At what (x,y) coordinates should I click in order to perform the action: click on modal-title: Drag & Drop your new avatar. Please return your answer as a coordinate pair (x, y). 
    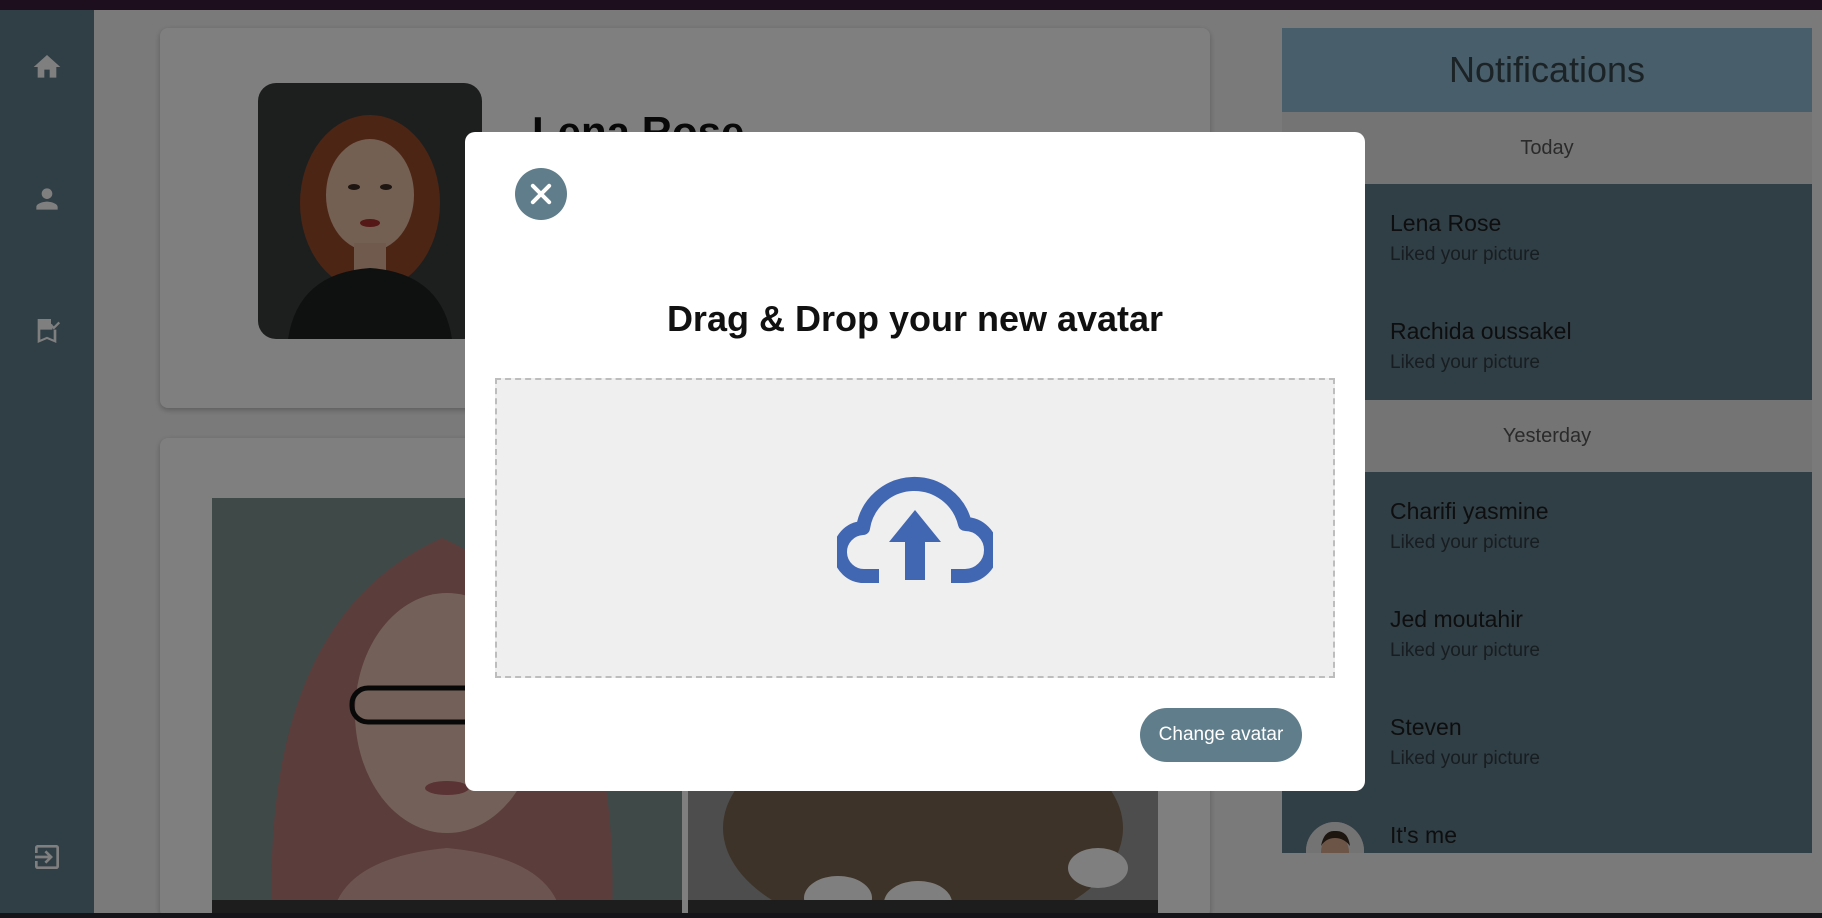
    Looking at the image, I should click on (915, 318).